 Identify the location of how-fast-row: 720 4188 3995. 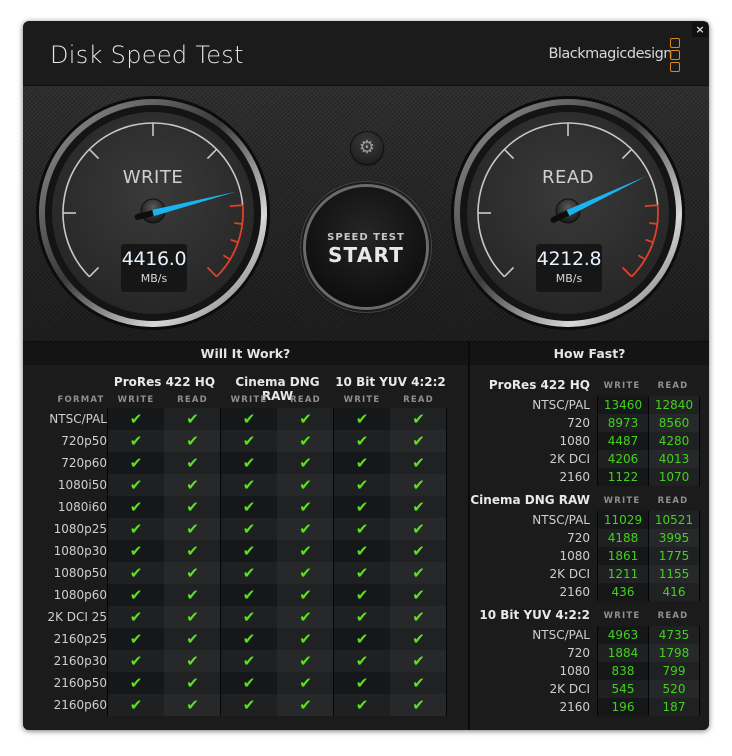
(589, 538).